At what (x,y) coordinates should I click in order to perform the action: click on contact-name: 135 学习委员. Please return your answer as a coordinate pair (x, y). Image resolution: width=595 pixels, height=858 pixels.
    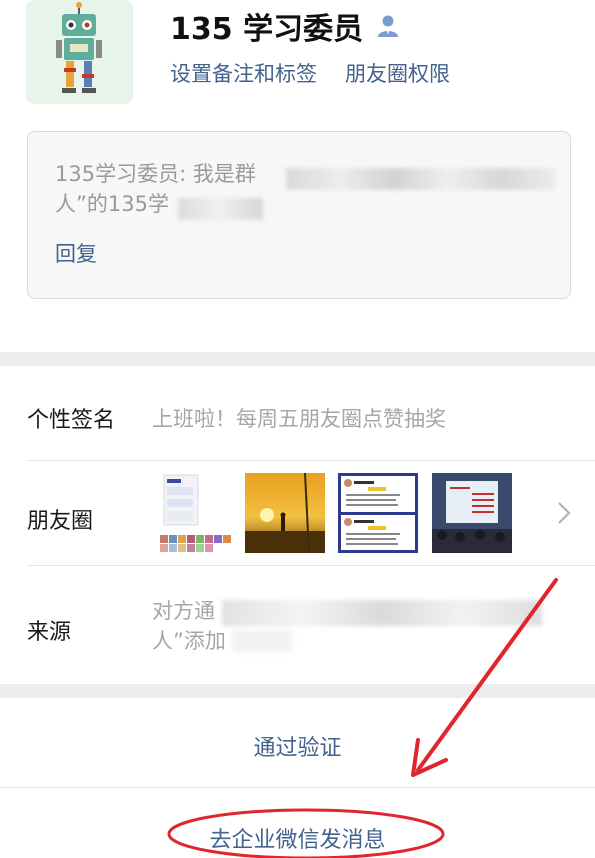
    Looking at the image, I should click on (267, 29).